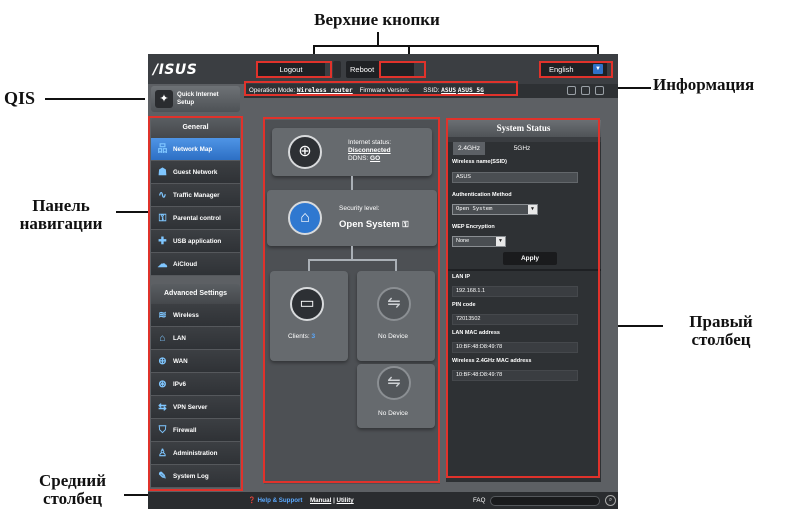  I want to click on annotation-qis: QIS, so click(20, 98).